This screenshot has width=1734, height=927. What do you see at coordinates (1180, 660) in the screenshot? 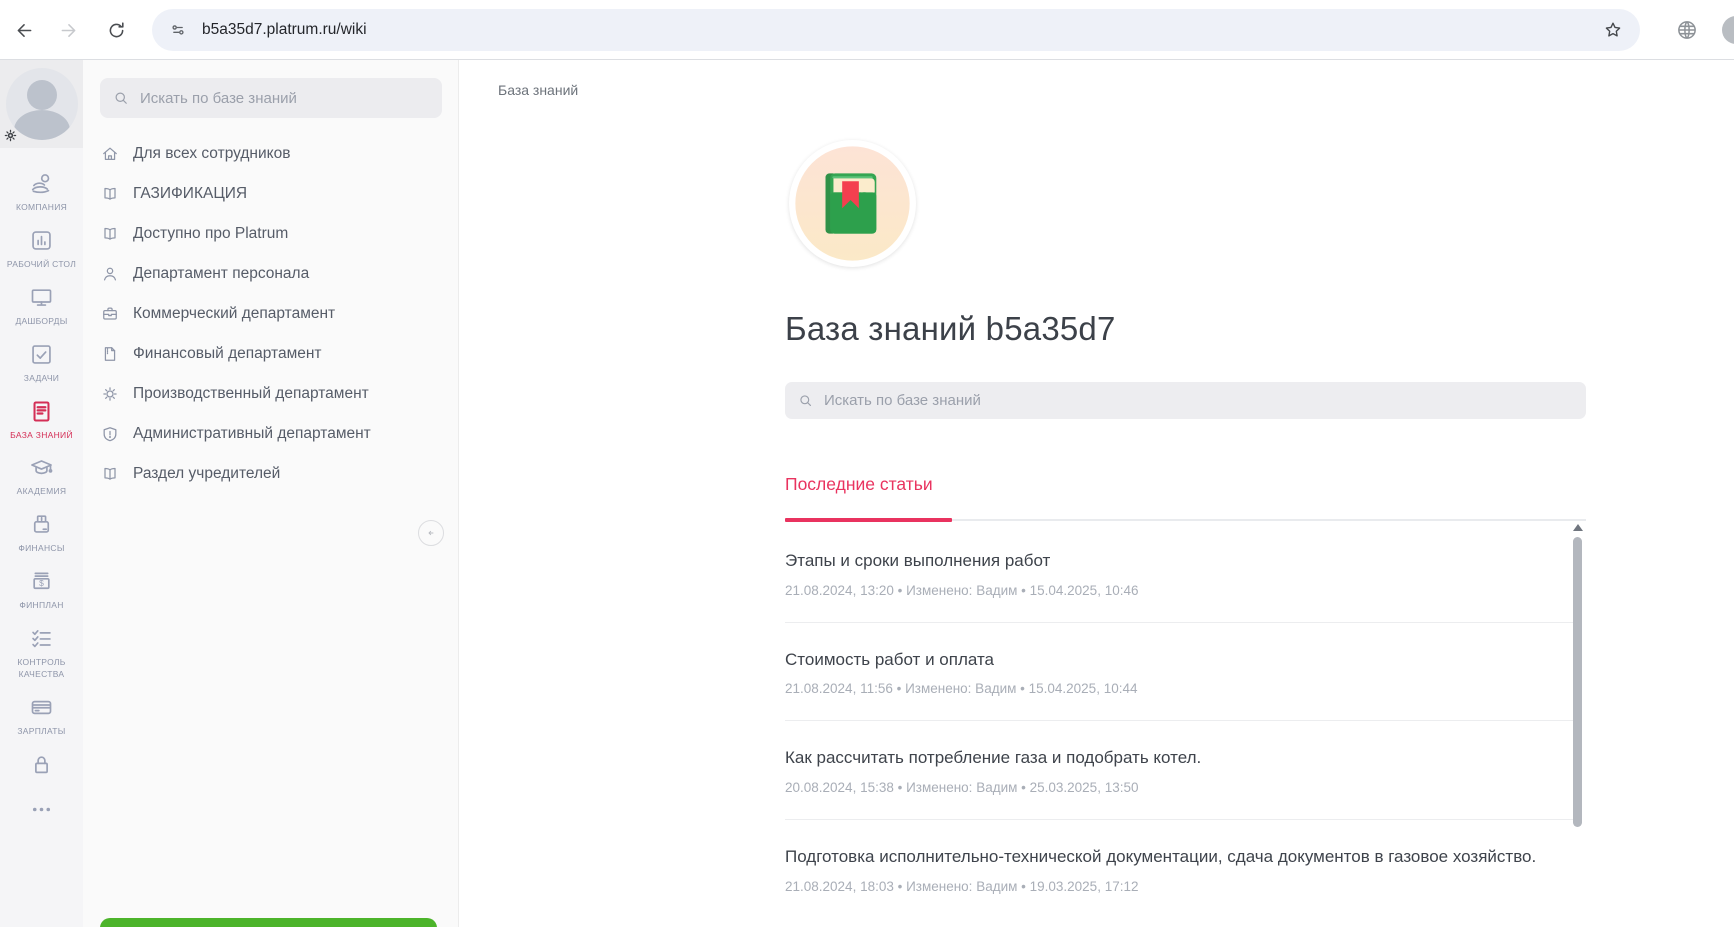
I see `article-title: Стоимость работ и оплата` at bounding box center [1180, 660].